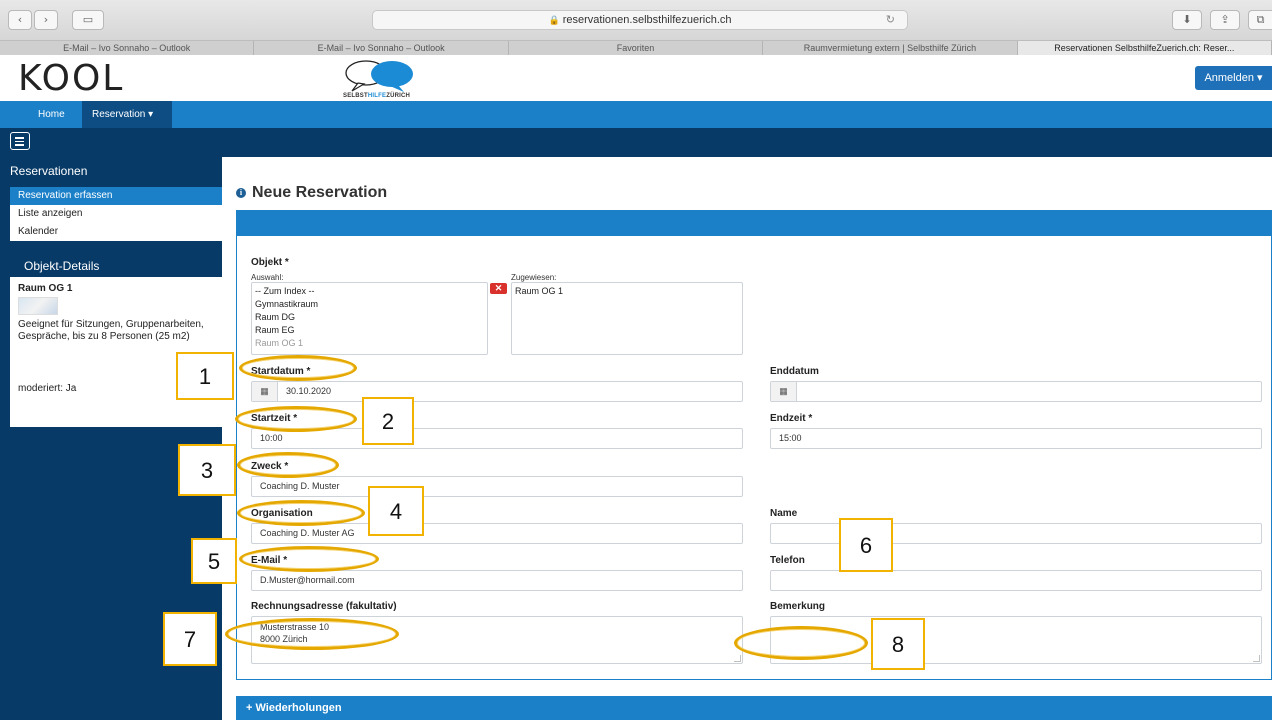 Image resolution: width=1272 pixels, height=720 pixels. I want to click on zweck-input: Coaching D. Muster, so click(497, 486).